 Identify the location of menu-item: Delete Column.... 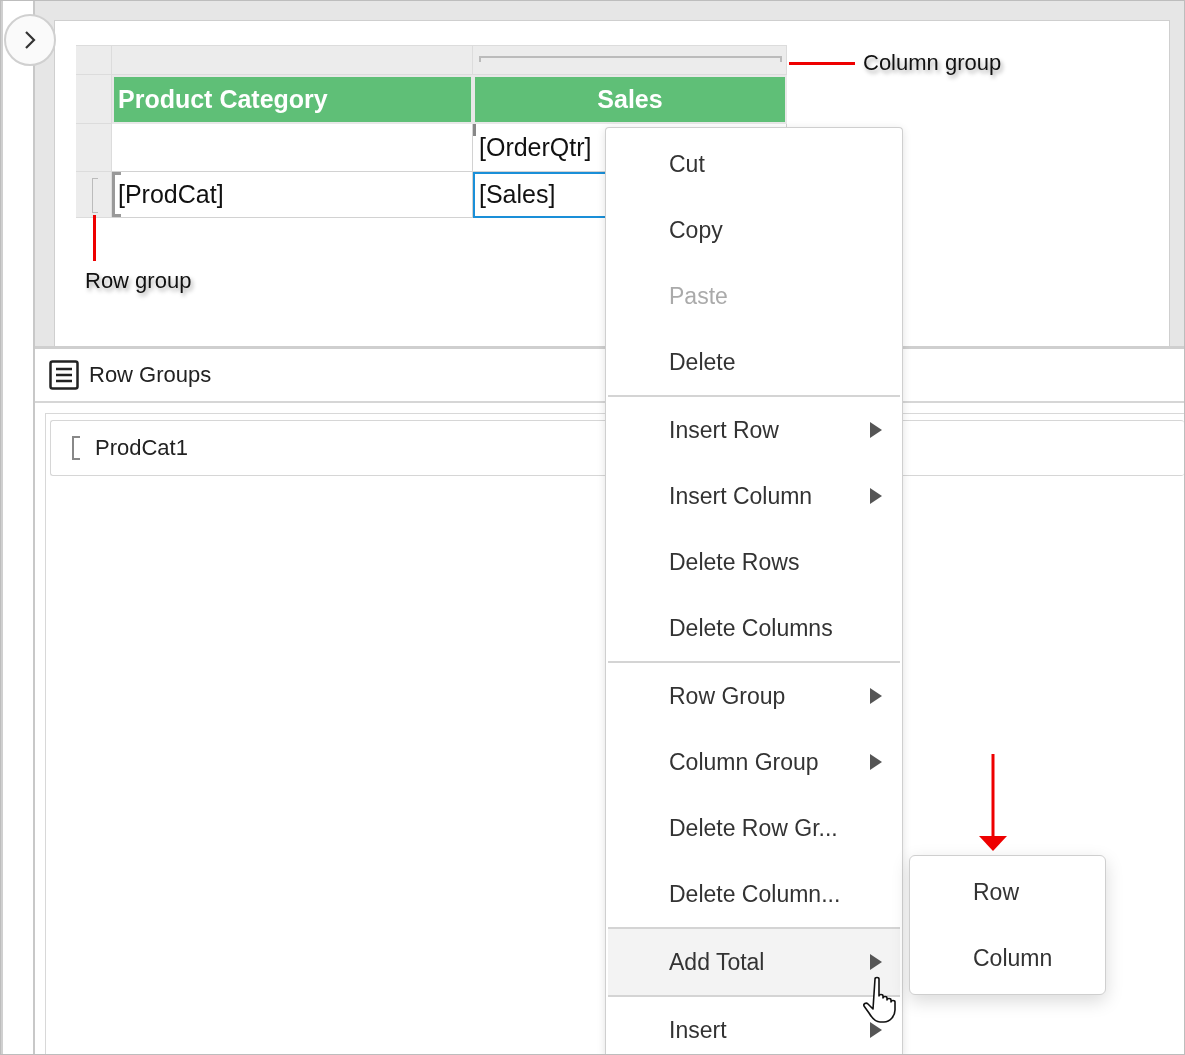
(754, 894).